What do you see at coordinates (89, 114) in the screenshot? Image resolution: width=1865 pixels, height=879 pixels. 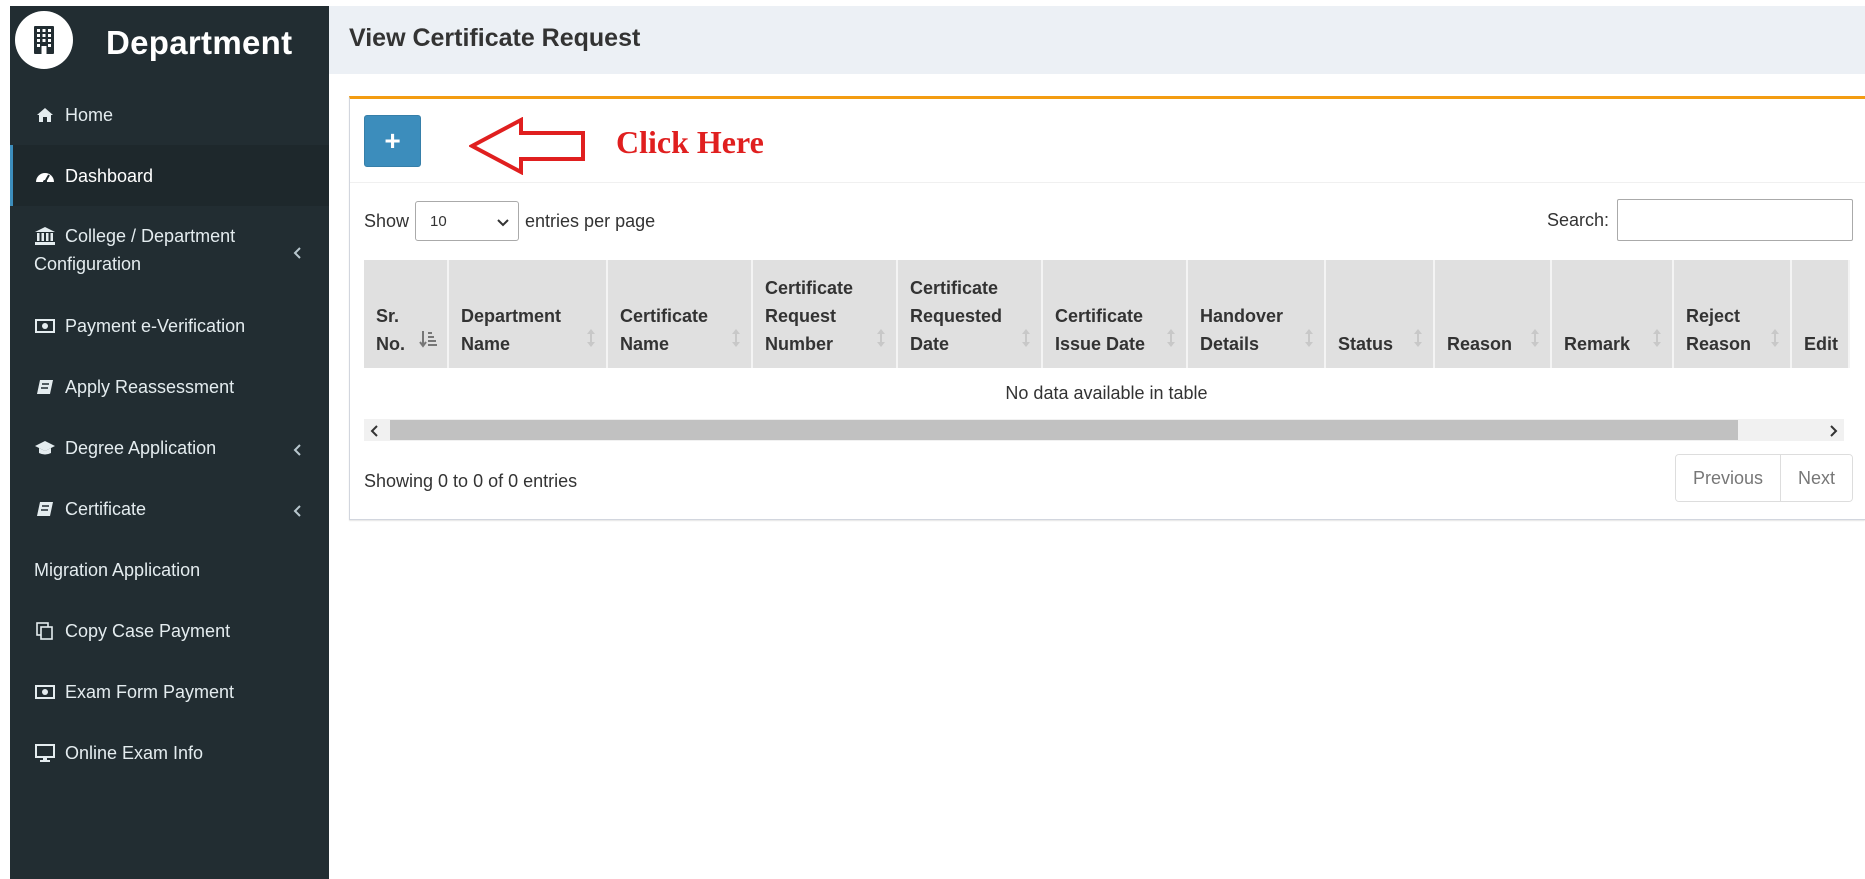 I see `sidebar-item-label: Home` at bounding box center [89, 114].